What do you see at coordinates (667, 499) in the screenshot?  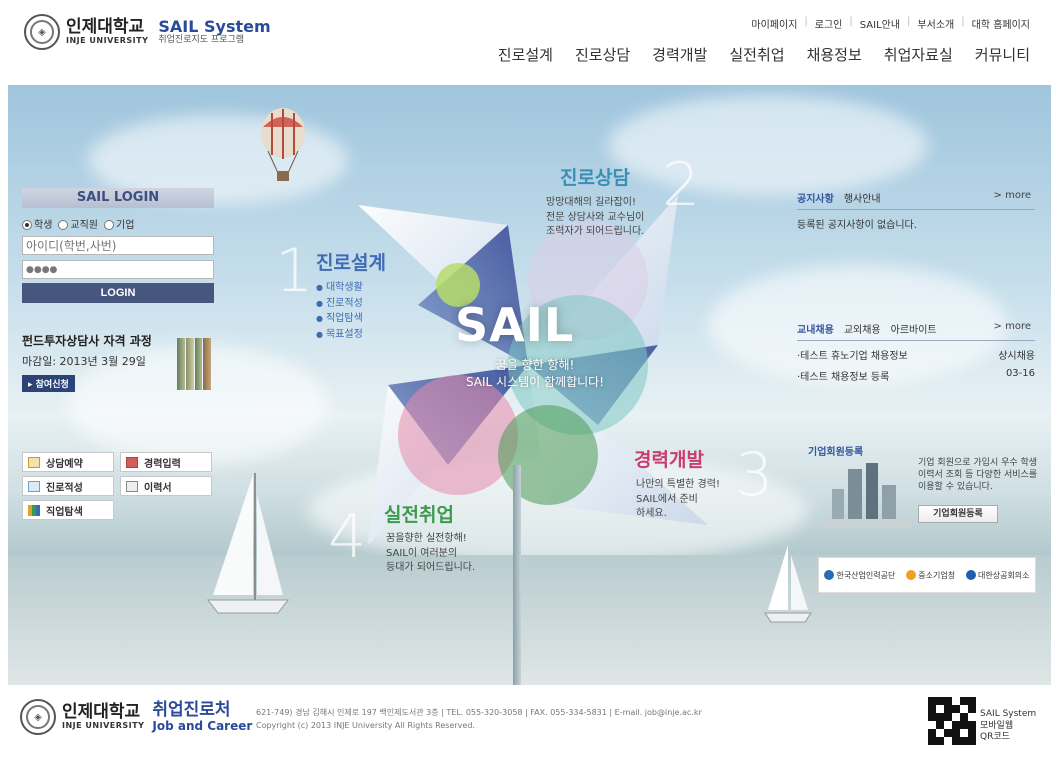 I see `desc-line: SAIL에서 준비` at bounding box center [667, 499].